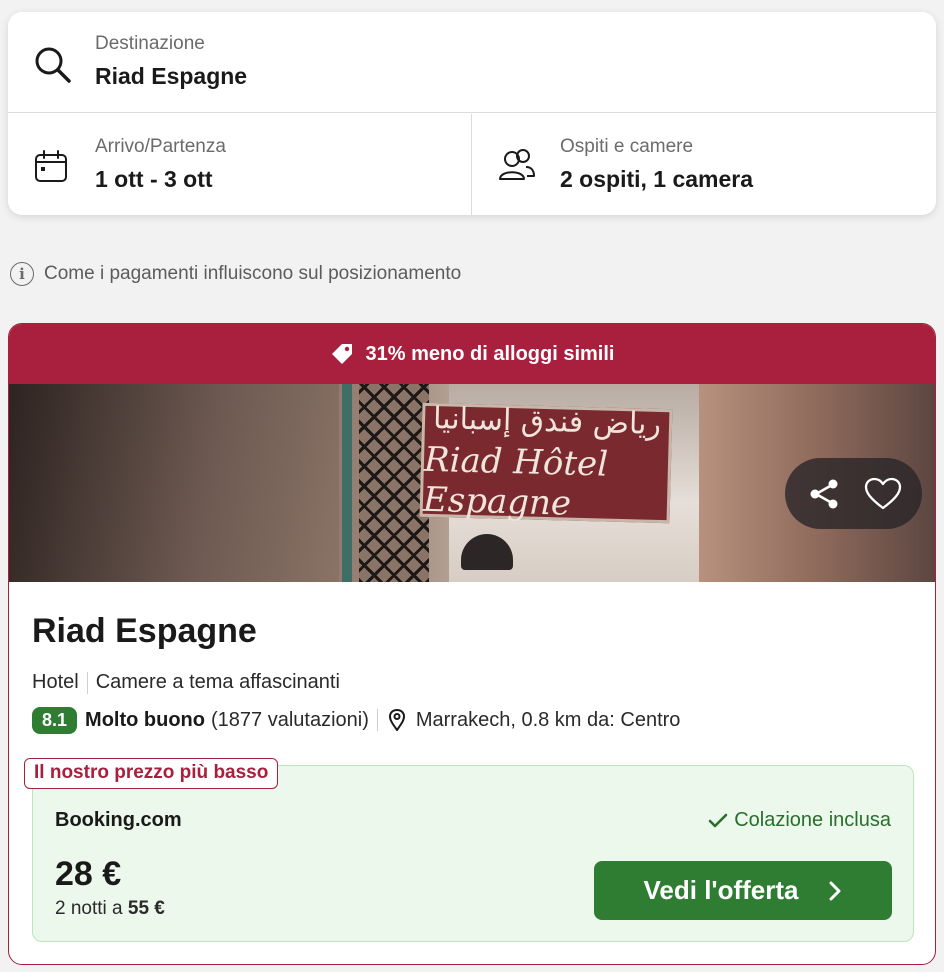 The image size is (944, 972). What do you see at coordinates (145, 719) in the screenshot?
I see `rating-label: Molto buono` at bounding box center [145, 719].